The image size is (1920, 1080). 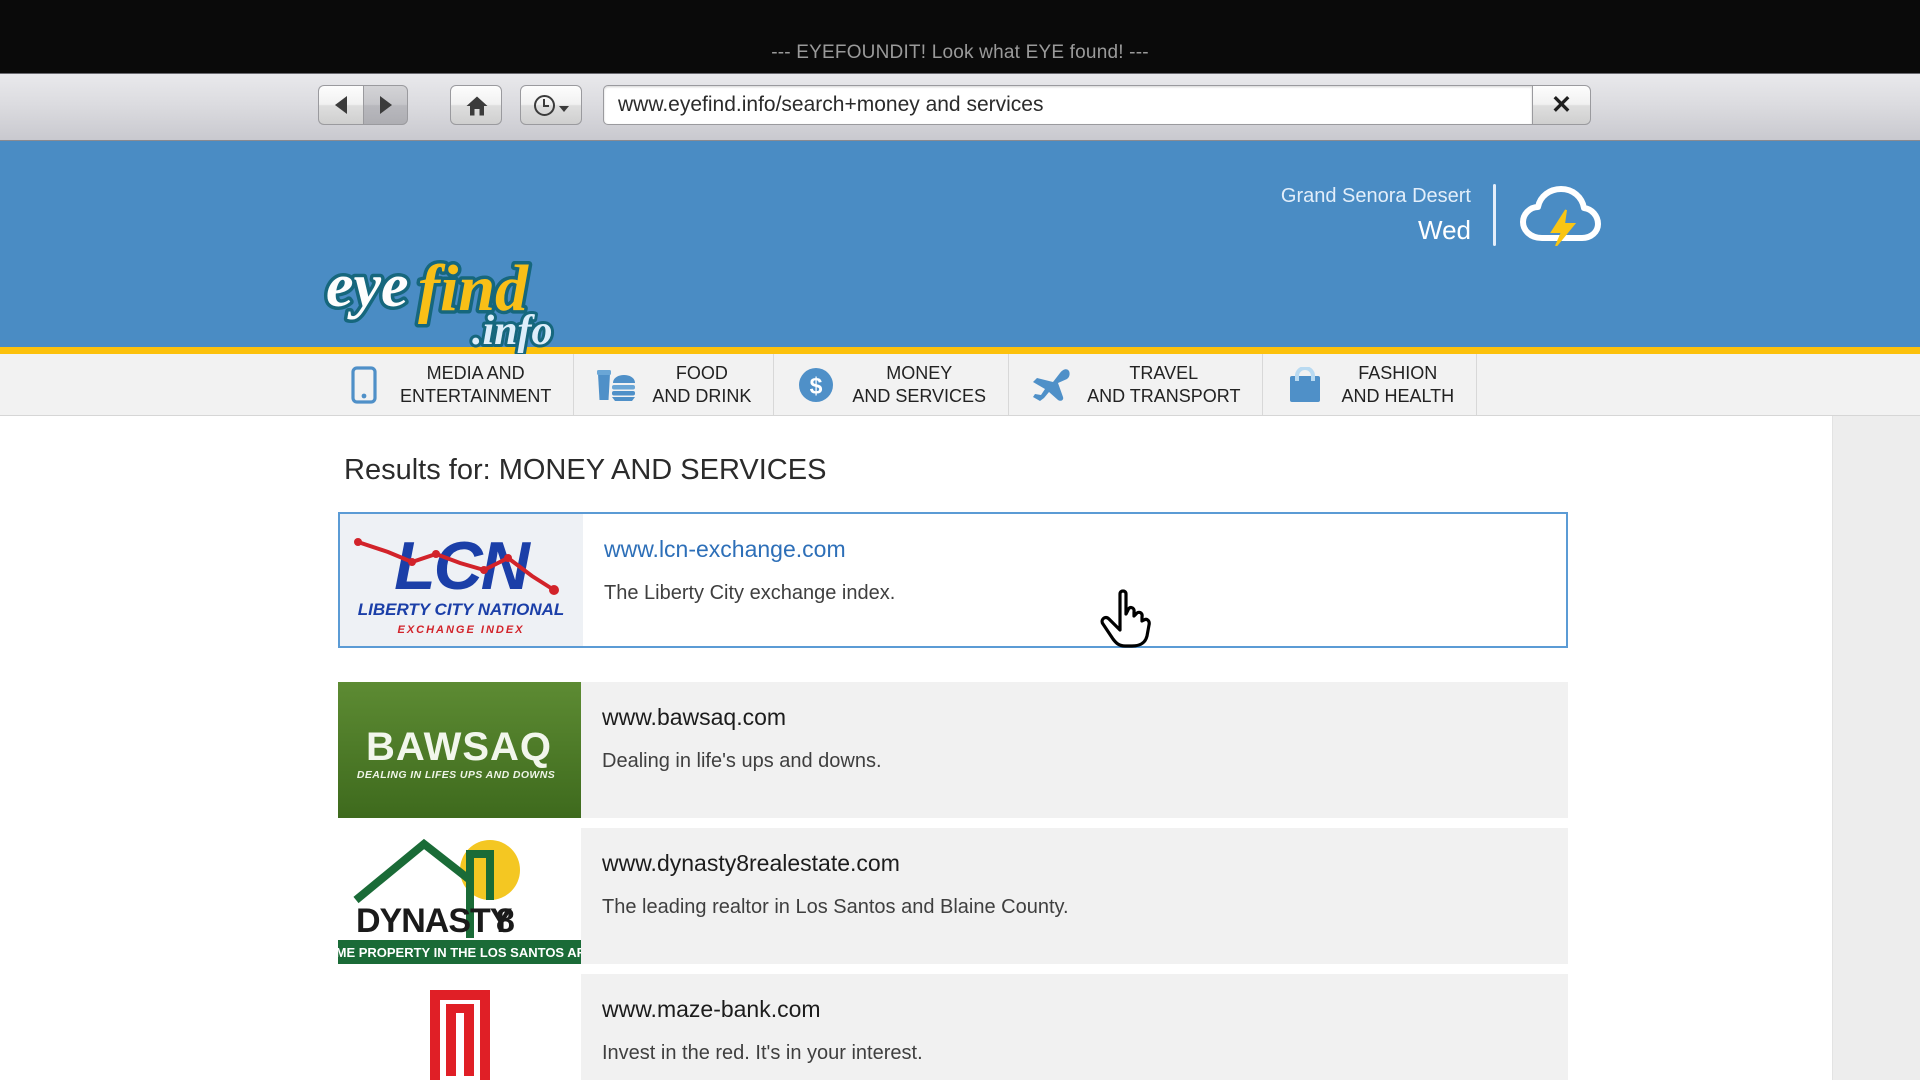 I want to click on category-label-line2: AND SERVICES, so click(x=919, y=395).